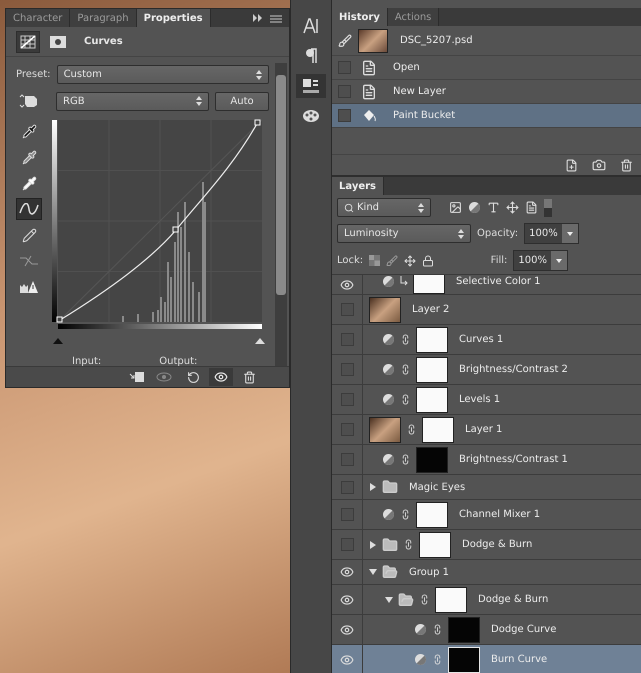 This screenshot has width=641, height=673. I want to click on panel-tab: Properties, so click(173, 18).